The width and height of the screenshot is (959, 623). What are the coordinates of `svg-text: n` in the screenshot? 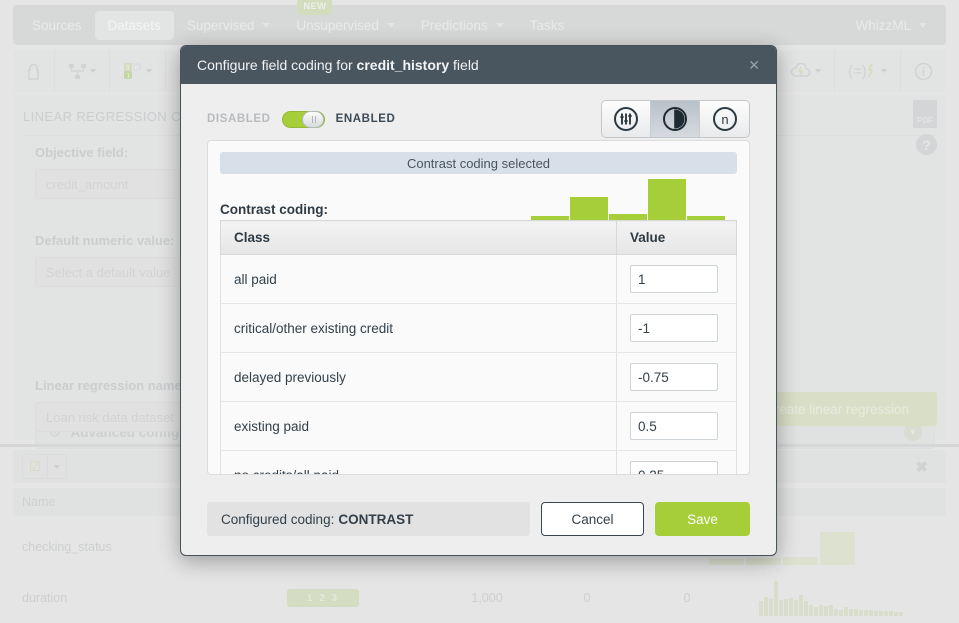 It's located at (724, 119).